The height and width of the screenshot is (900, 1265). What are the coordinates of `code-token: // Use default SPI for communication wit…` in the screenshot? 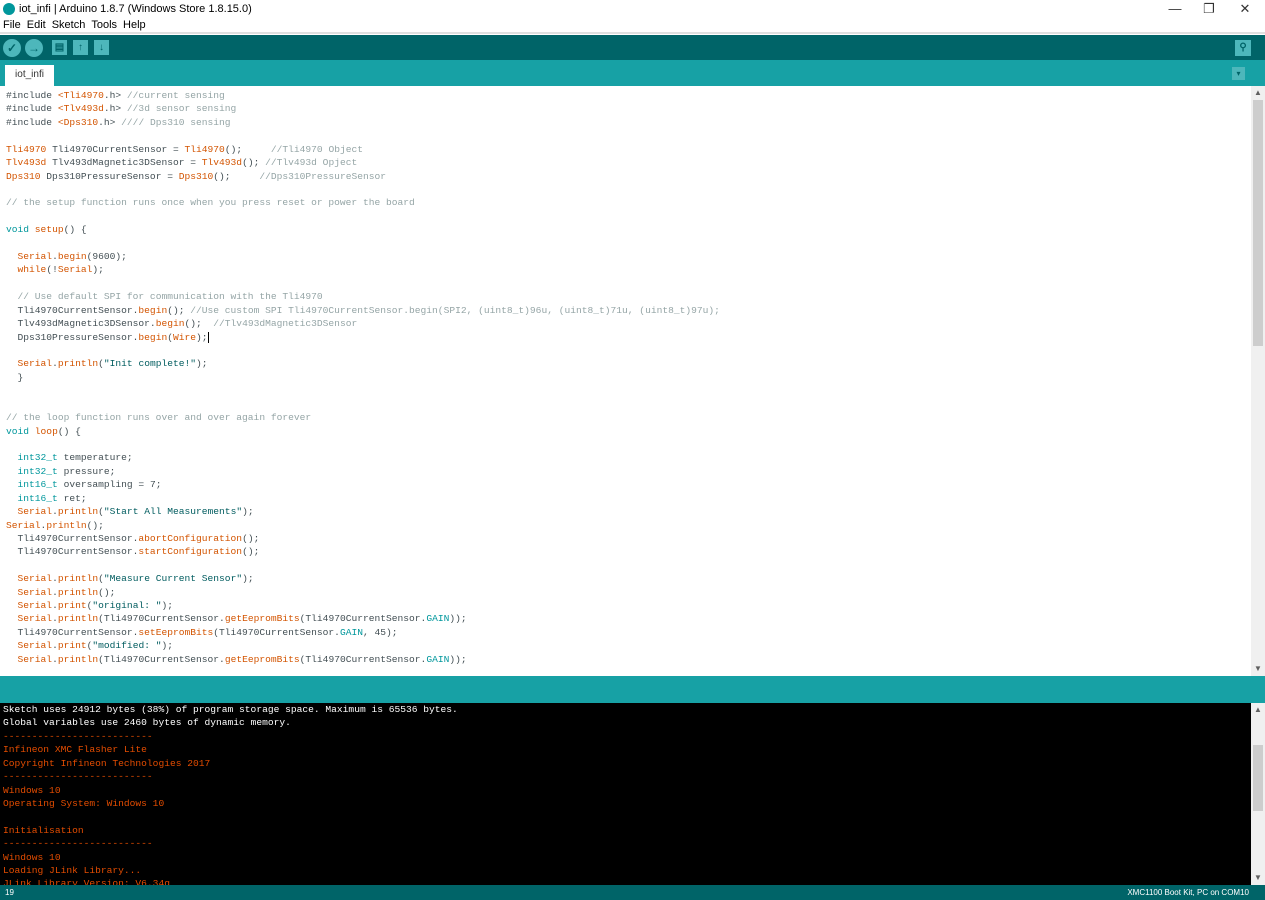 It's located at (170, 297).